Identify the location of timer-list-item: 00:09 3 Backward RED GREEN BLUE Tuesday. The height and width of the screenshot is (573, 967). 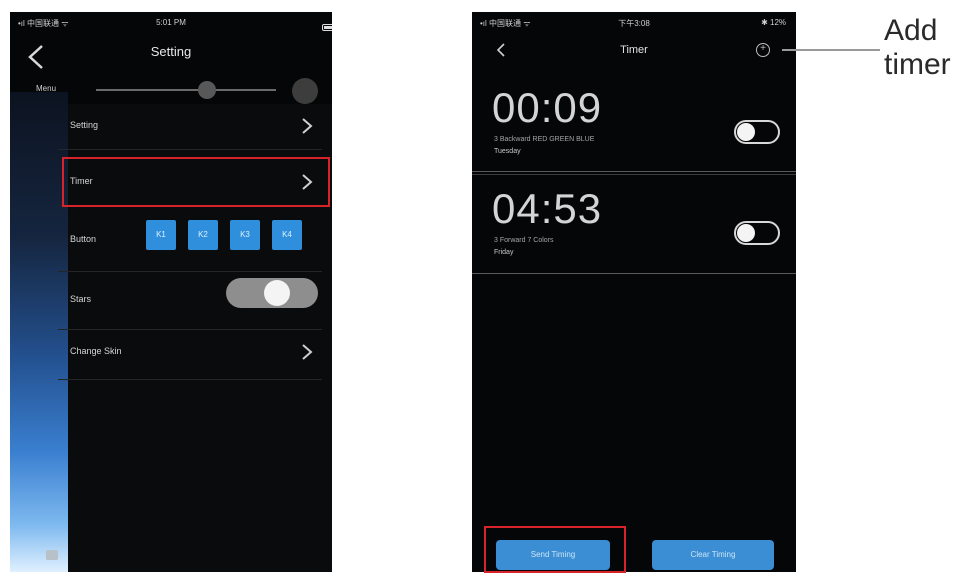
(634, 123).